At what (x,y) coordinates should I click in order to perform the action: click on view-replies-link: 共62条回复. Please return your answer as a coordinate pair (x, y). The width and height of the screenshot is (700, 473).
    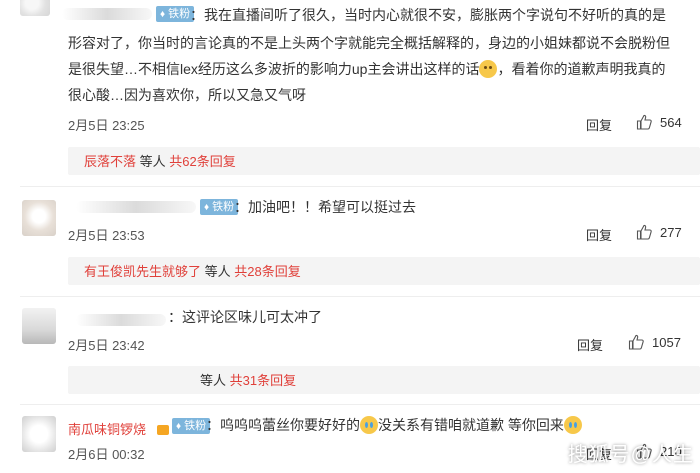
    Looking at the image, I should click on (202, 161).